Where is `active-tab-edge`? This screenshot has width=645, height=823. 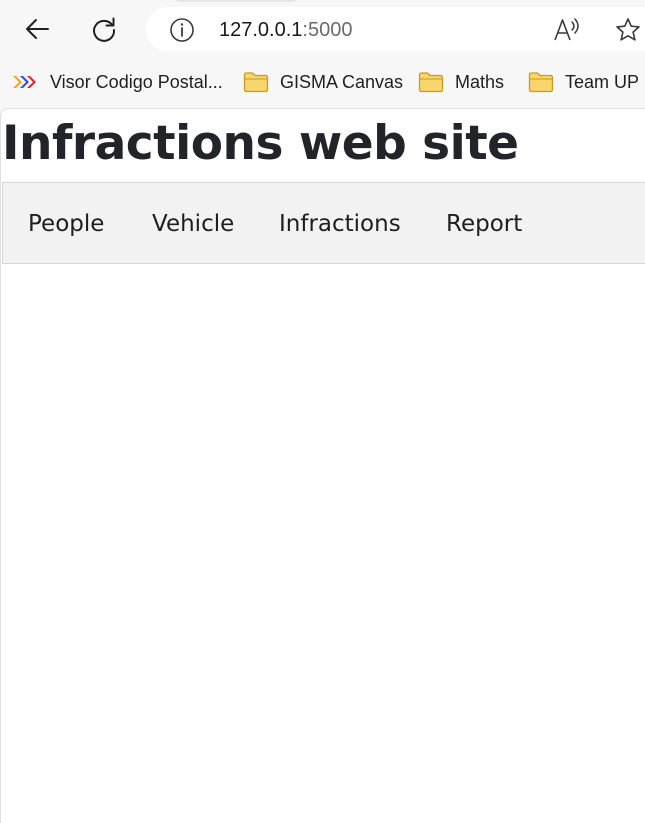 active-tab-edge is located at coordinates (236, 1).